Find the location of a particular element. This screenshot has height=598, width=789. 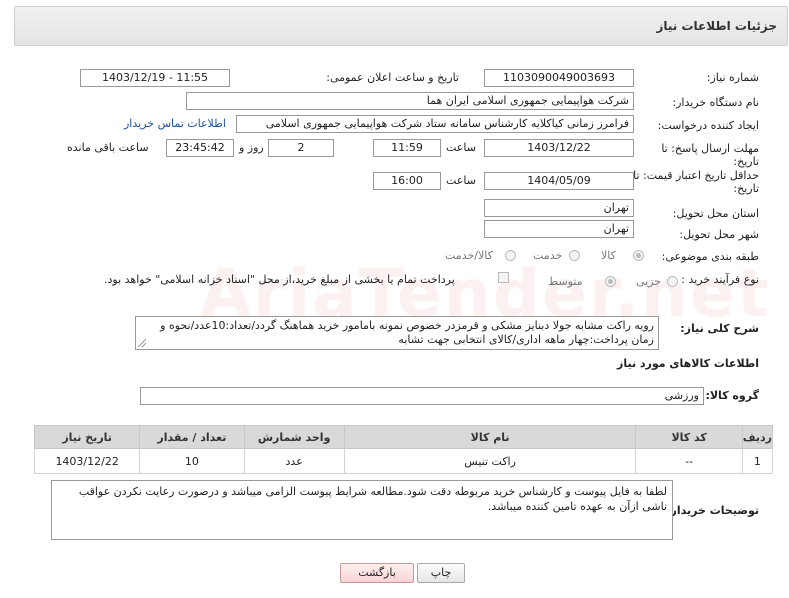

table-row: 1 -- راکت تنیس عدد 10 1403/12/22 is located at coordinates (403, 461).